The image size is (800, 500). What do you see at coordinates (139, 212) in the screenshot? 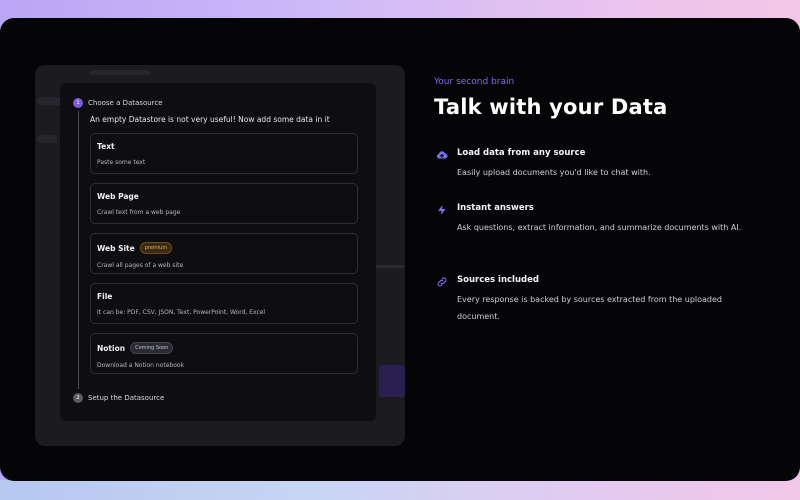
I see `option-description: Crawl text from a web page` at bounding box center [139, 212].